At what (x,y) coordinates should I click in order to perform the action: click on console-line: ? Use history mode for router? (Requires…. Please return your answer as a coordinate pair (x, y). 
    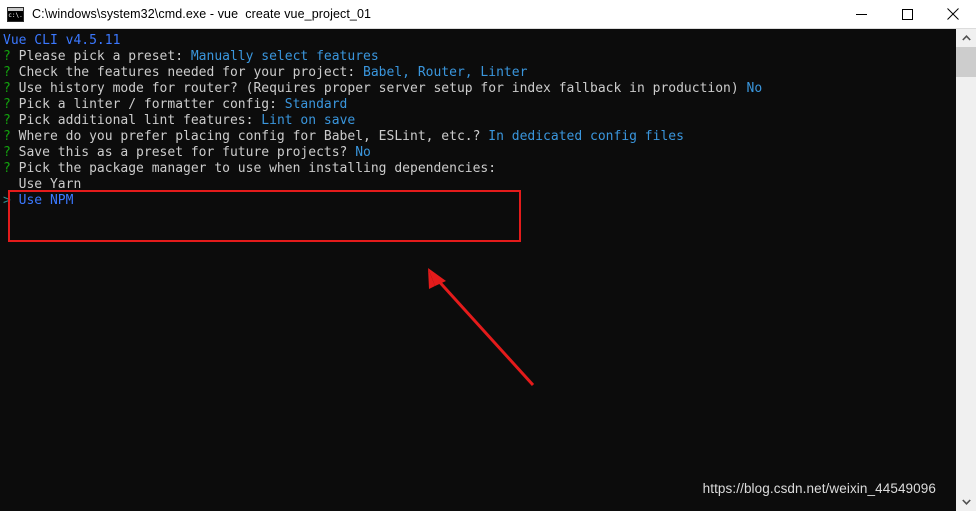
    Looking at the image, I should click on (382, 89).